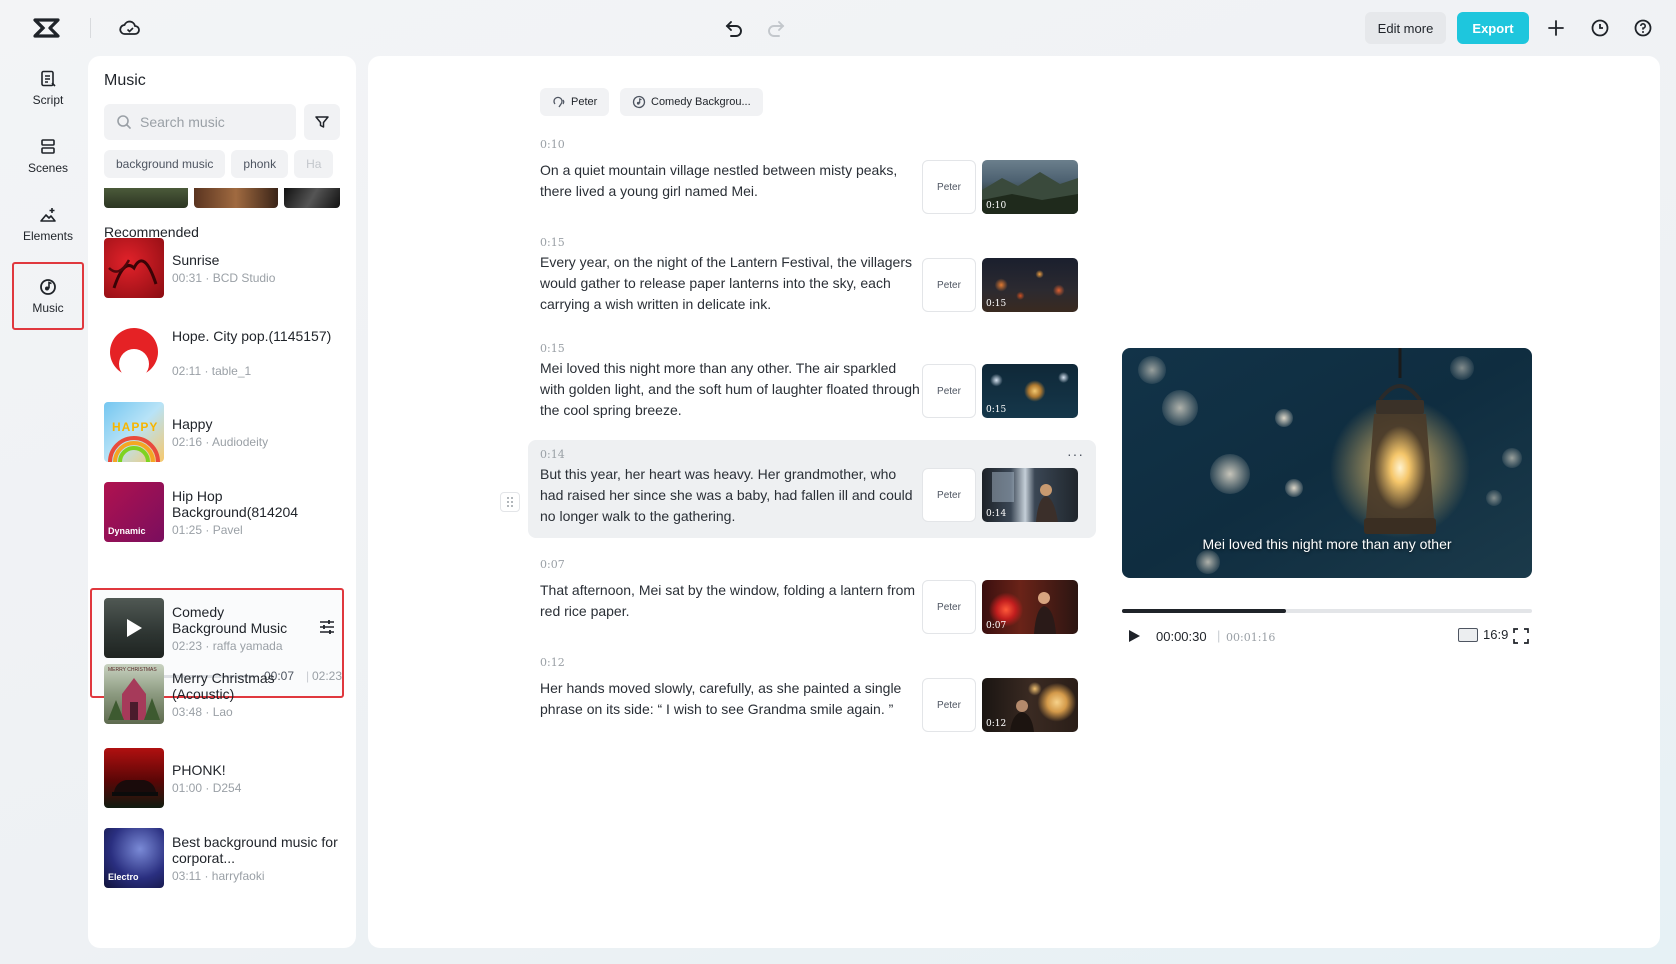 This screenshot has width=1676, height=964. I want to click on more-options-icon: ···, so click(1075, 454).